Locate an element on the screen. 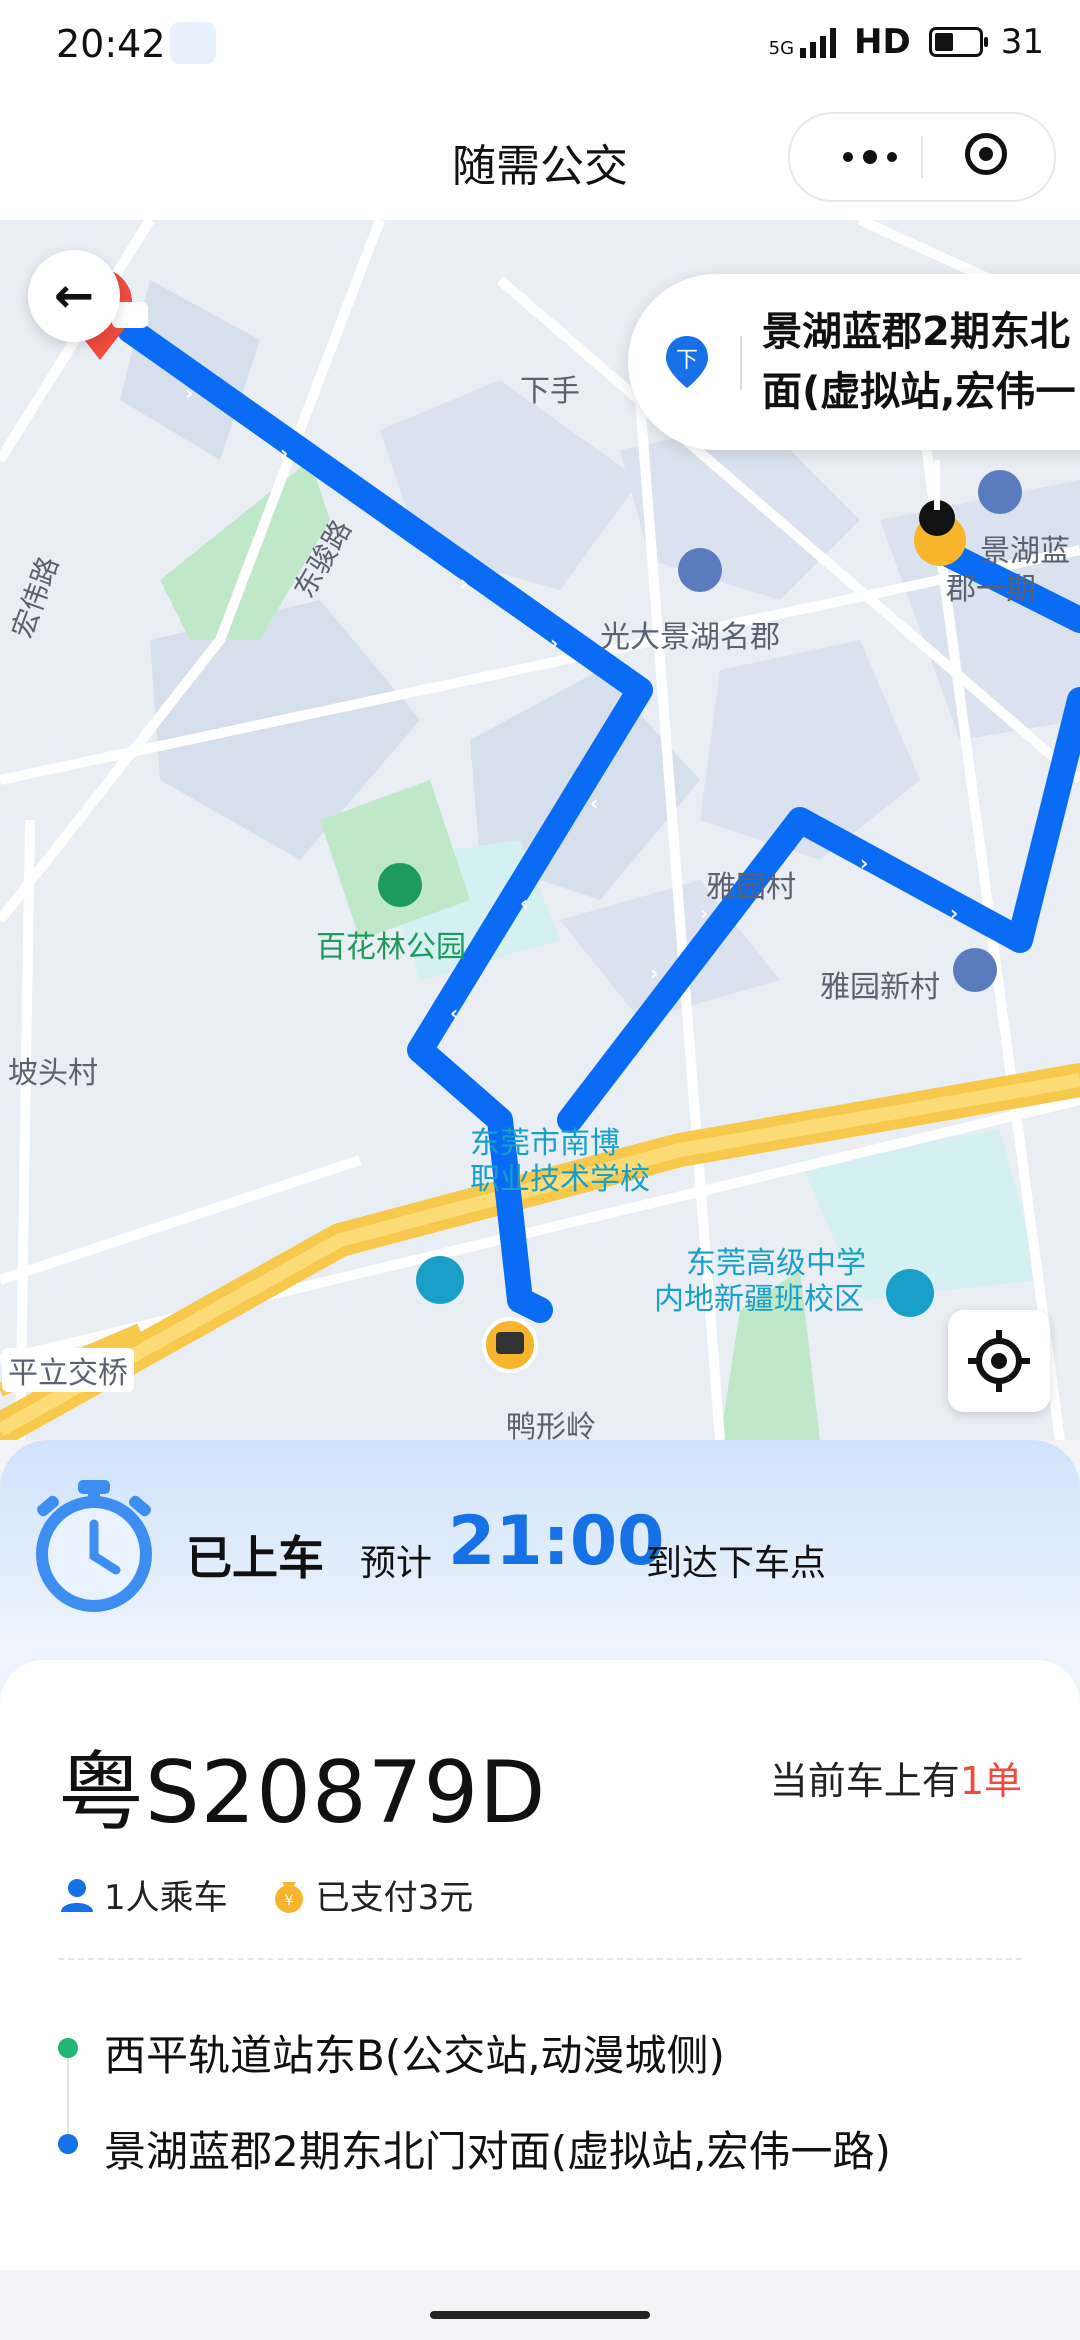 The height and width of the screenshot is (2340, 1080). divider is located at coordinates (540, 1959).